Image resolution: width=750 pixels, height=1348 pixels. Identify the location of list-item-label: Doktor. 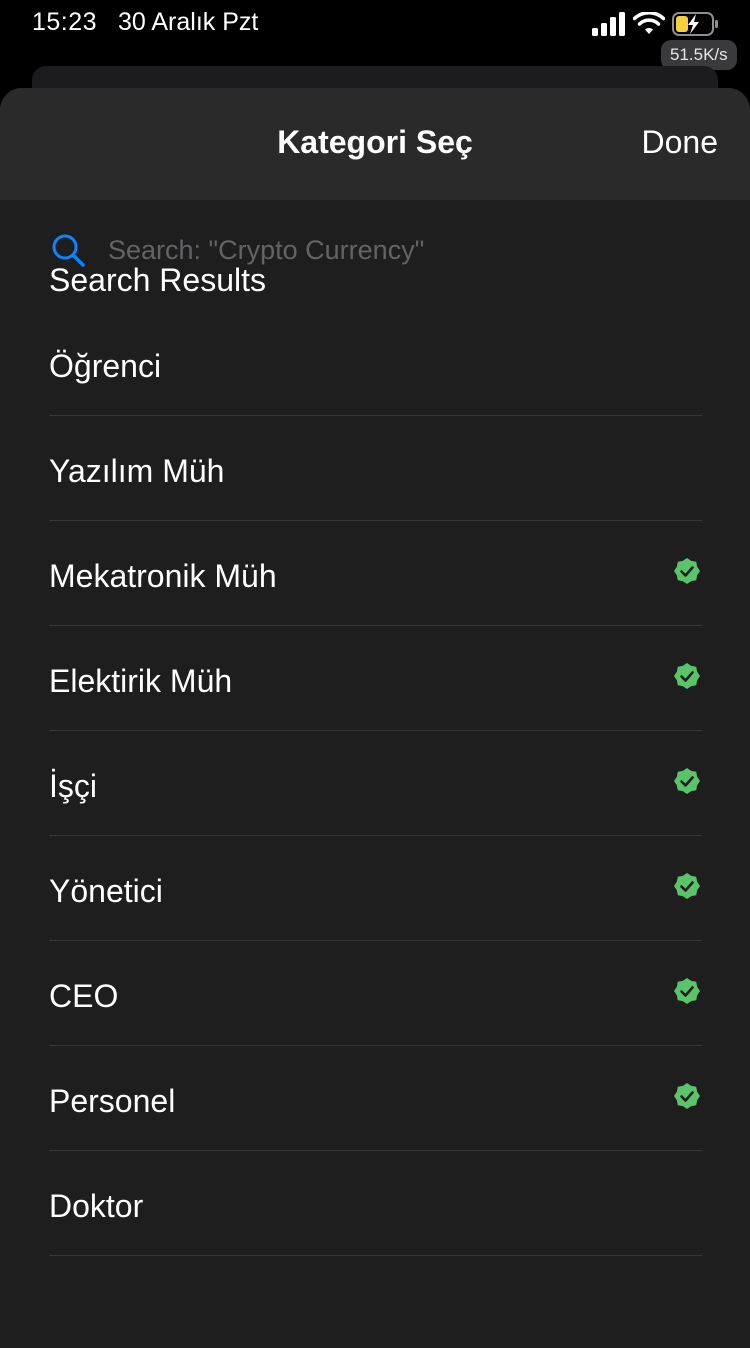
(96, 1206).